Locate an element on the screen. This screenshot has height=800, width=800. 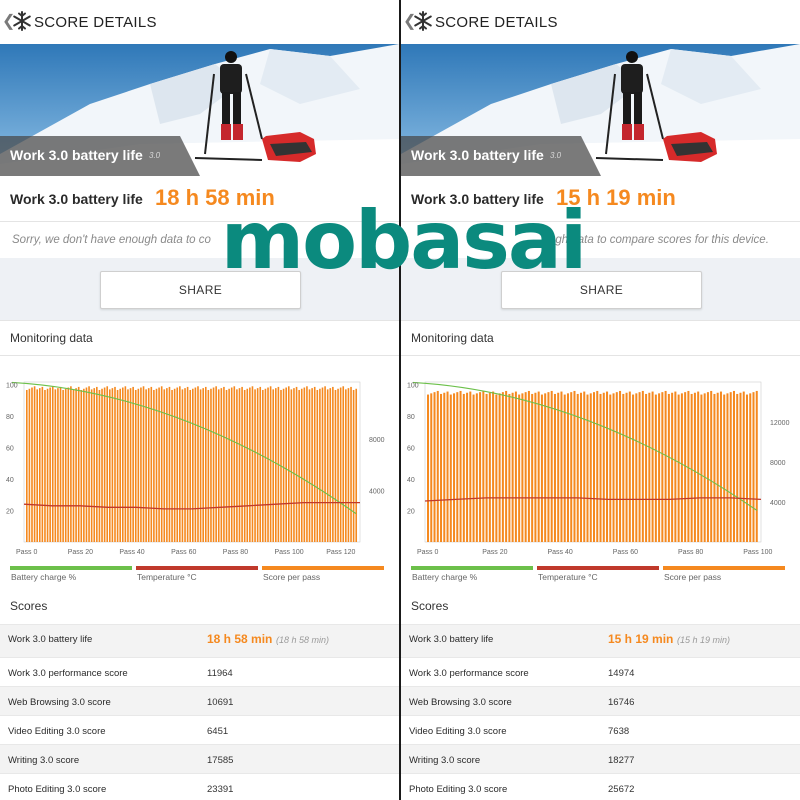
snowflake-icon is located at coordinates (423, 21).